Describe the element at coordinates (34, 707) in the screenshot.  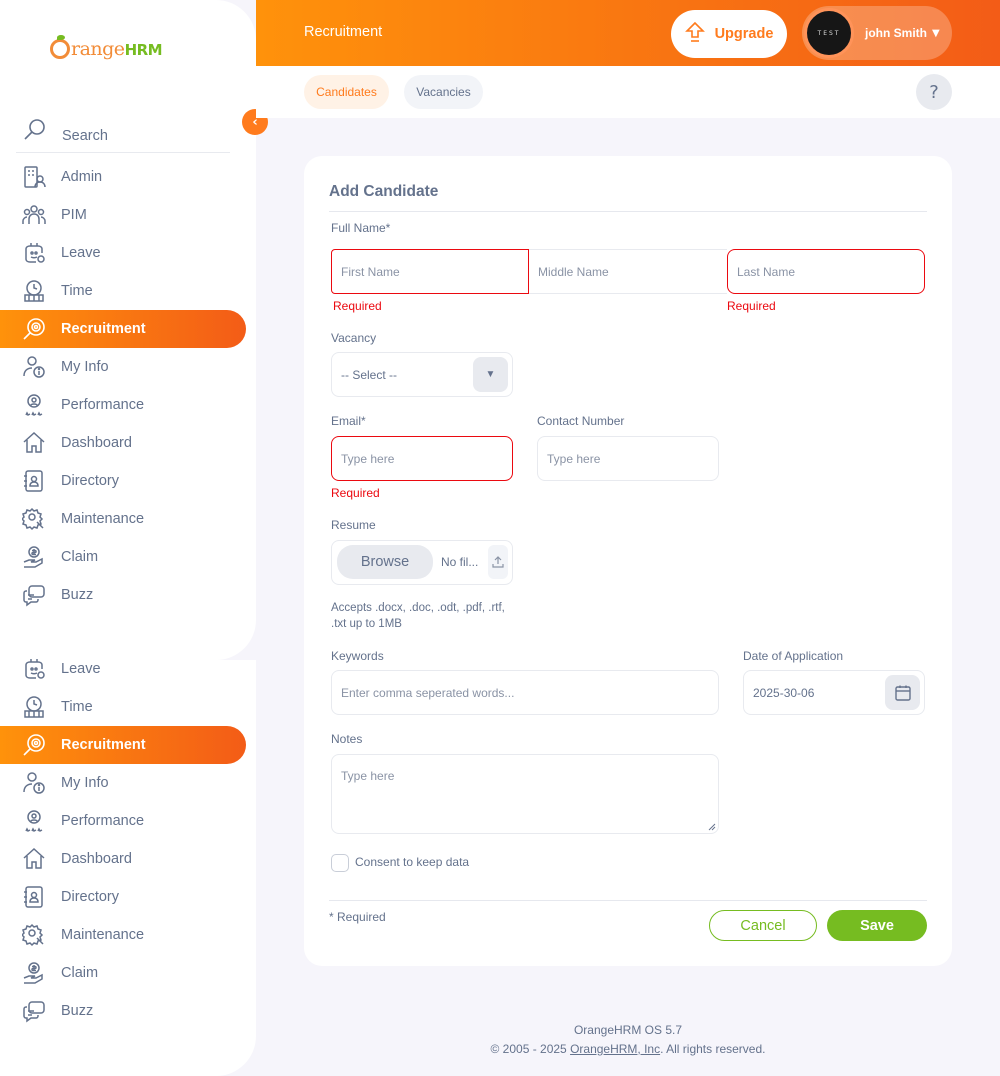
I see `time-icon` at that location.